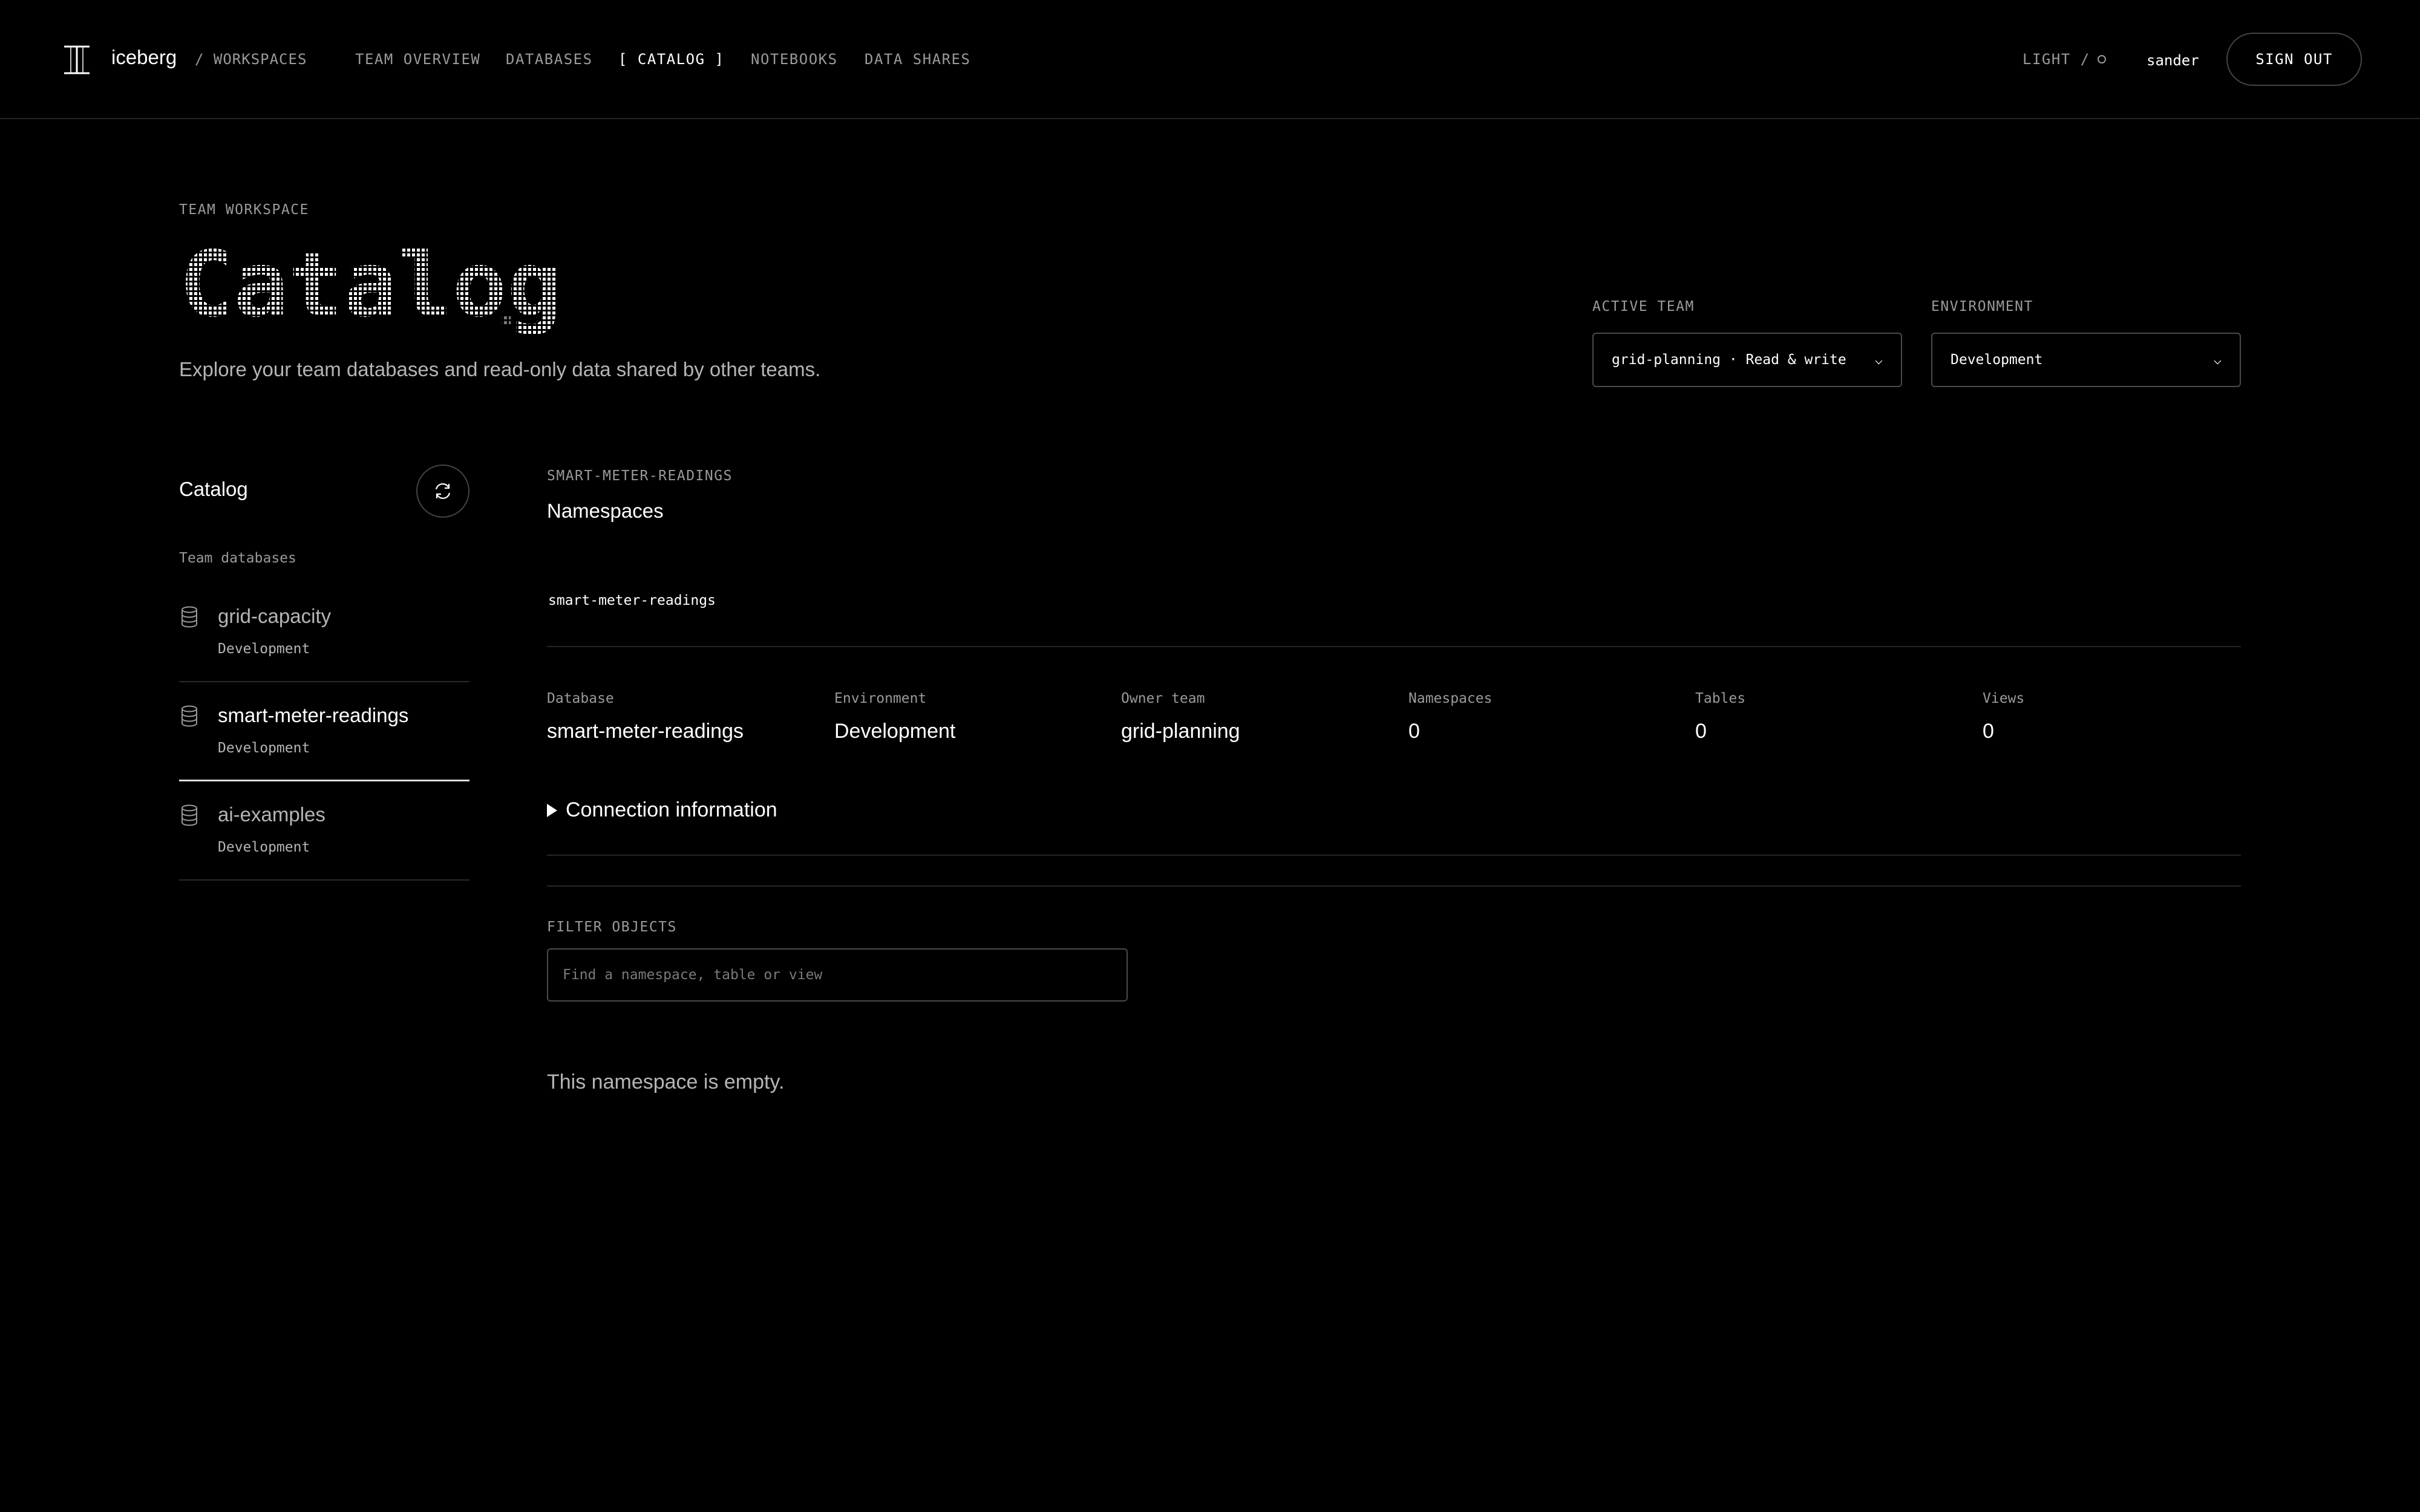  Describe the element at coordinates (237, 558) in the screenshot. I see `team-databases-heading: Team databases` at that location.